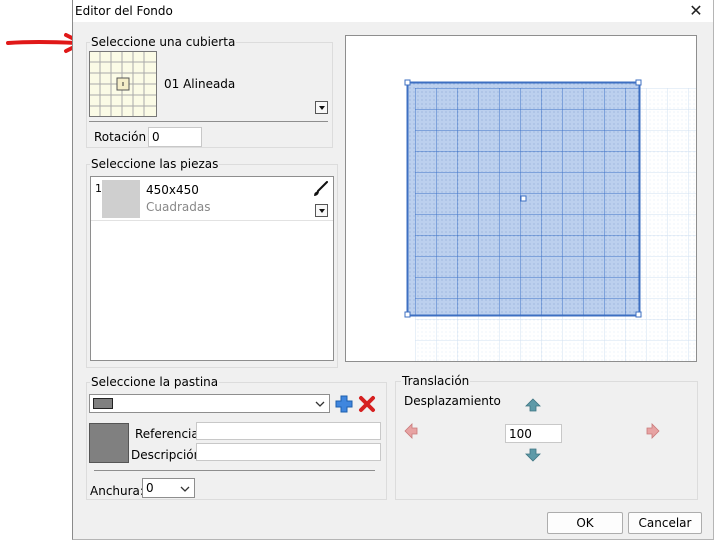 This screenshot has width=716, height=542. Describe the element at coordinates (208, 121) in the screenshot. I see `cubierta-separator` at that location.